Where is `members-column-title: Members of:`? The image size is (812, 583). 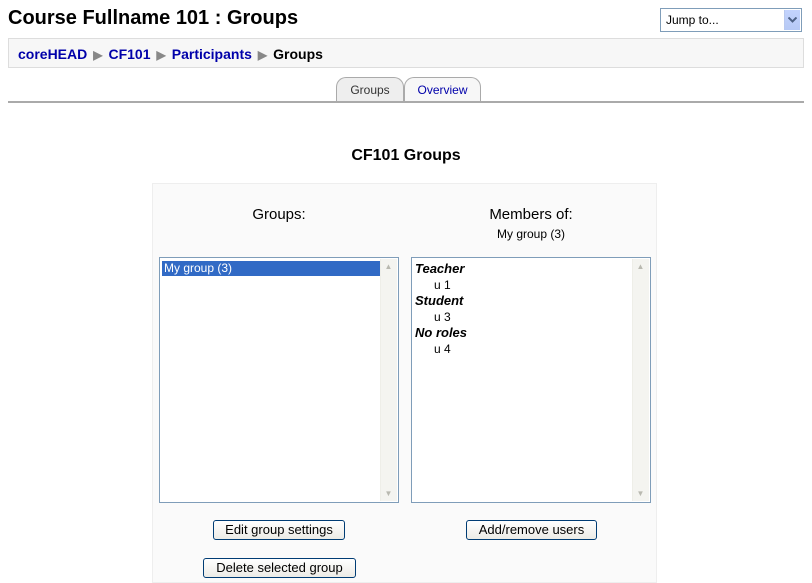 members-column-title: Members of: is located at coordinates (531, 214).